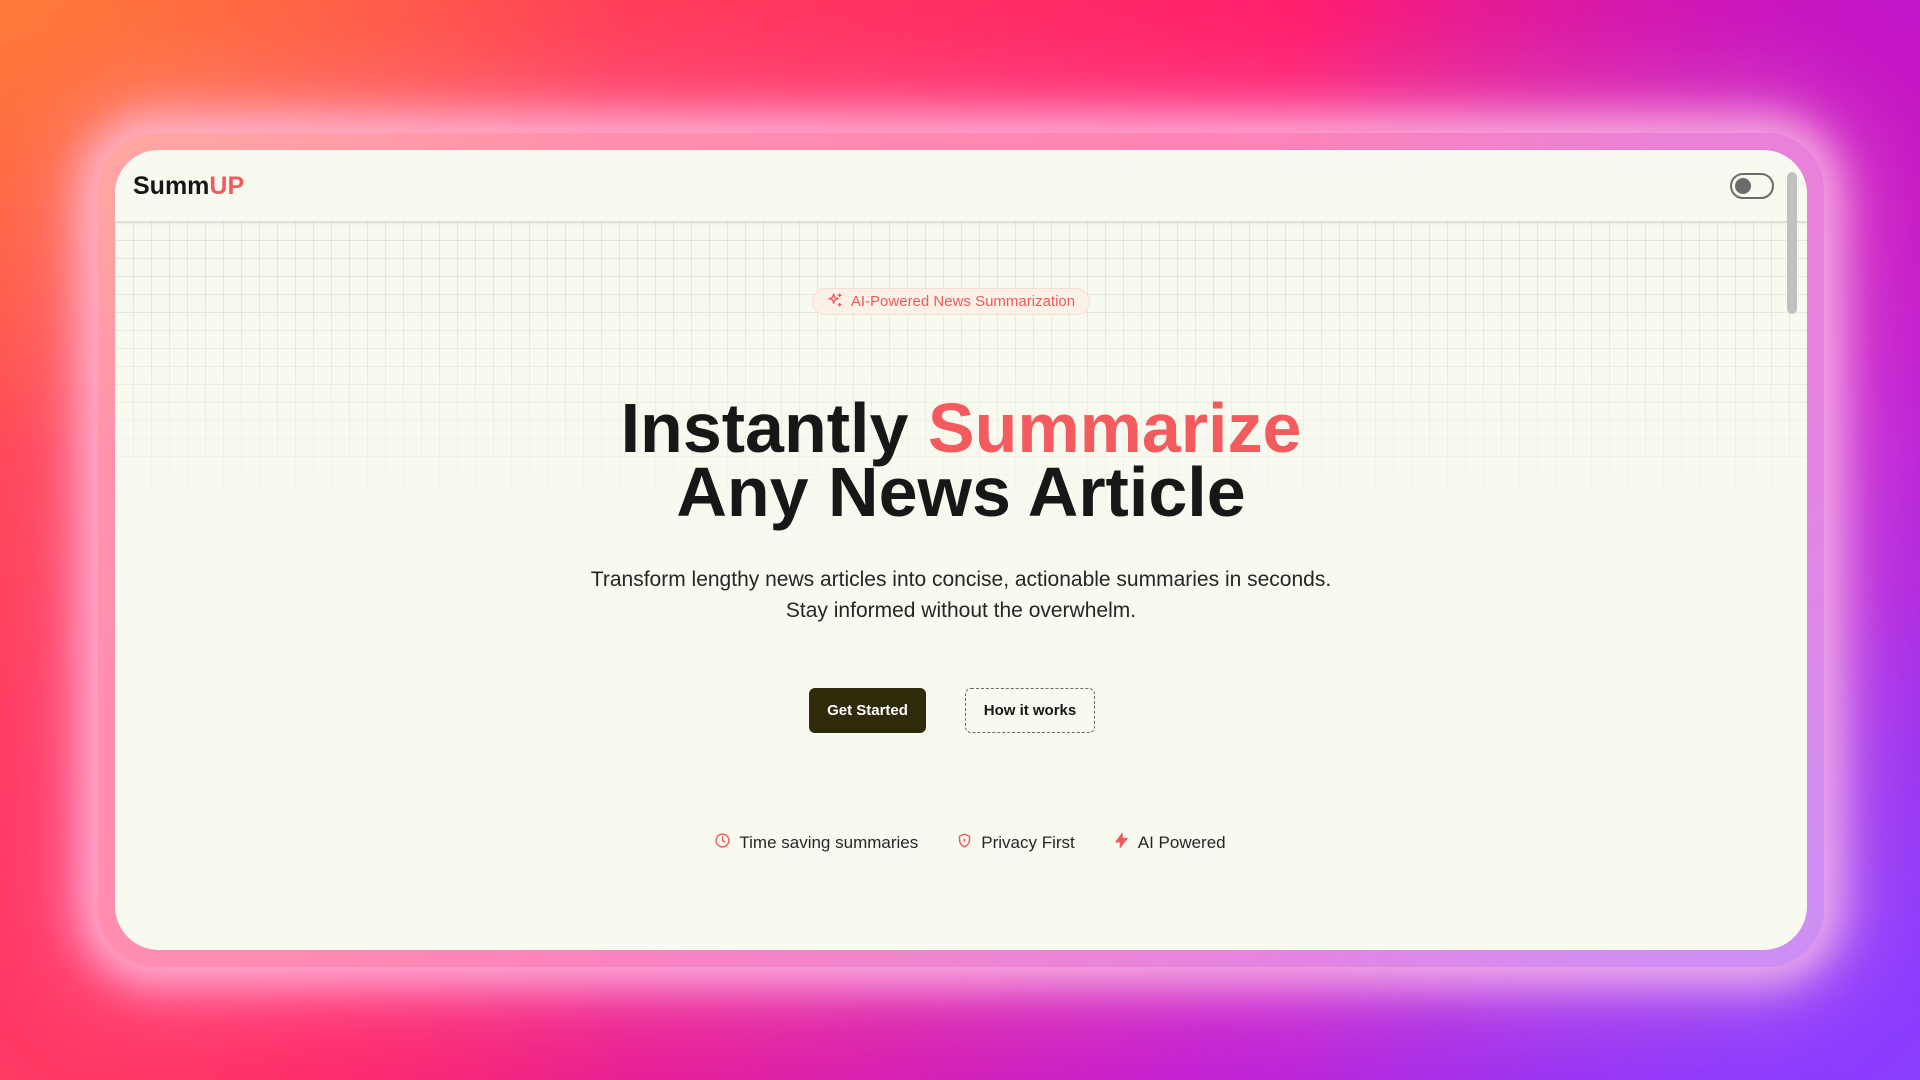 The image size is (1920, 1080). Describe the element at coordinates (171, 186) in the screenshot. I see `logo-main: Summ` at that location.